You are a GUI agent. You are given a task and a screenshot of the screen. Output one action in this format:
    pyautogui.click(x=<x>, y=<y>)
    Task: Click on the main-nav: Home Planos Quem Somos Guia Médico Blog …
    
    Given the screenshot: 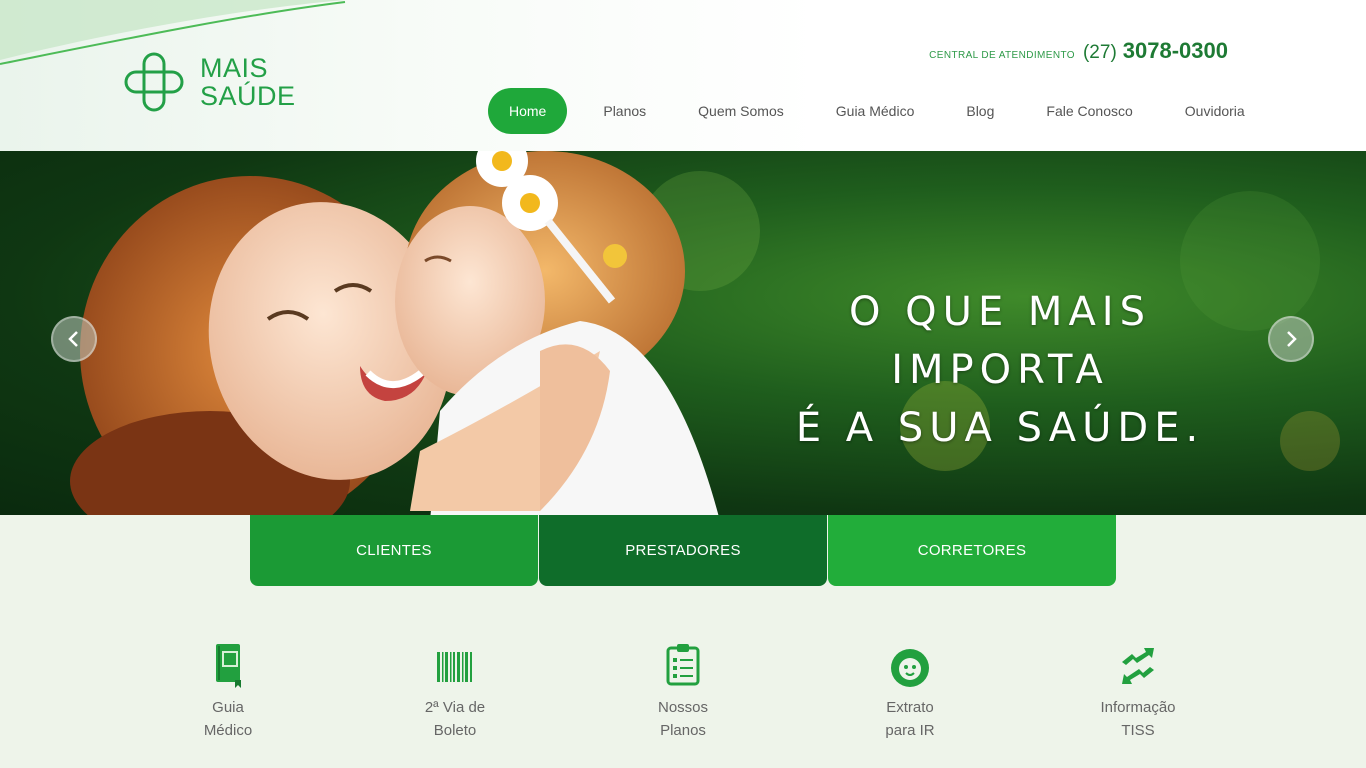 What is the action you would take?
    pyautogui.click(x=879, y=111)
    